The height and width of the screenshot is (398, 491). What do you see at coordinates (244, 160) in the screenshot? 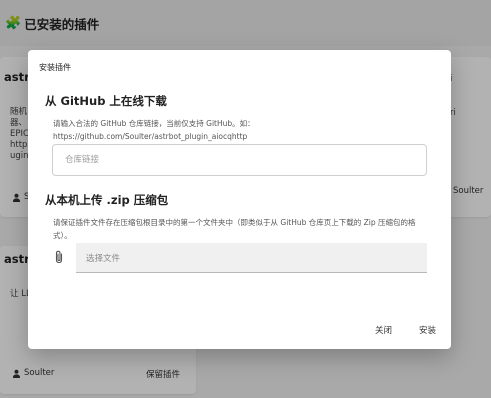
I see `repo-url-input` at bounding box center [244, 160].